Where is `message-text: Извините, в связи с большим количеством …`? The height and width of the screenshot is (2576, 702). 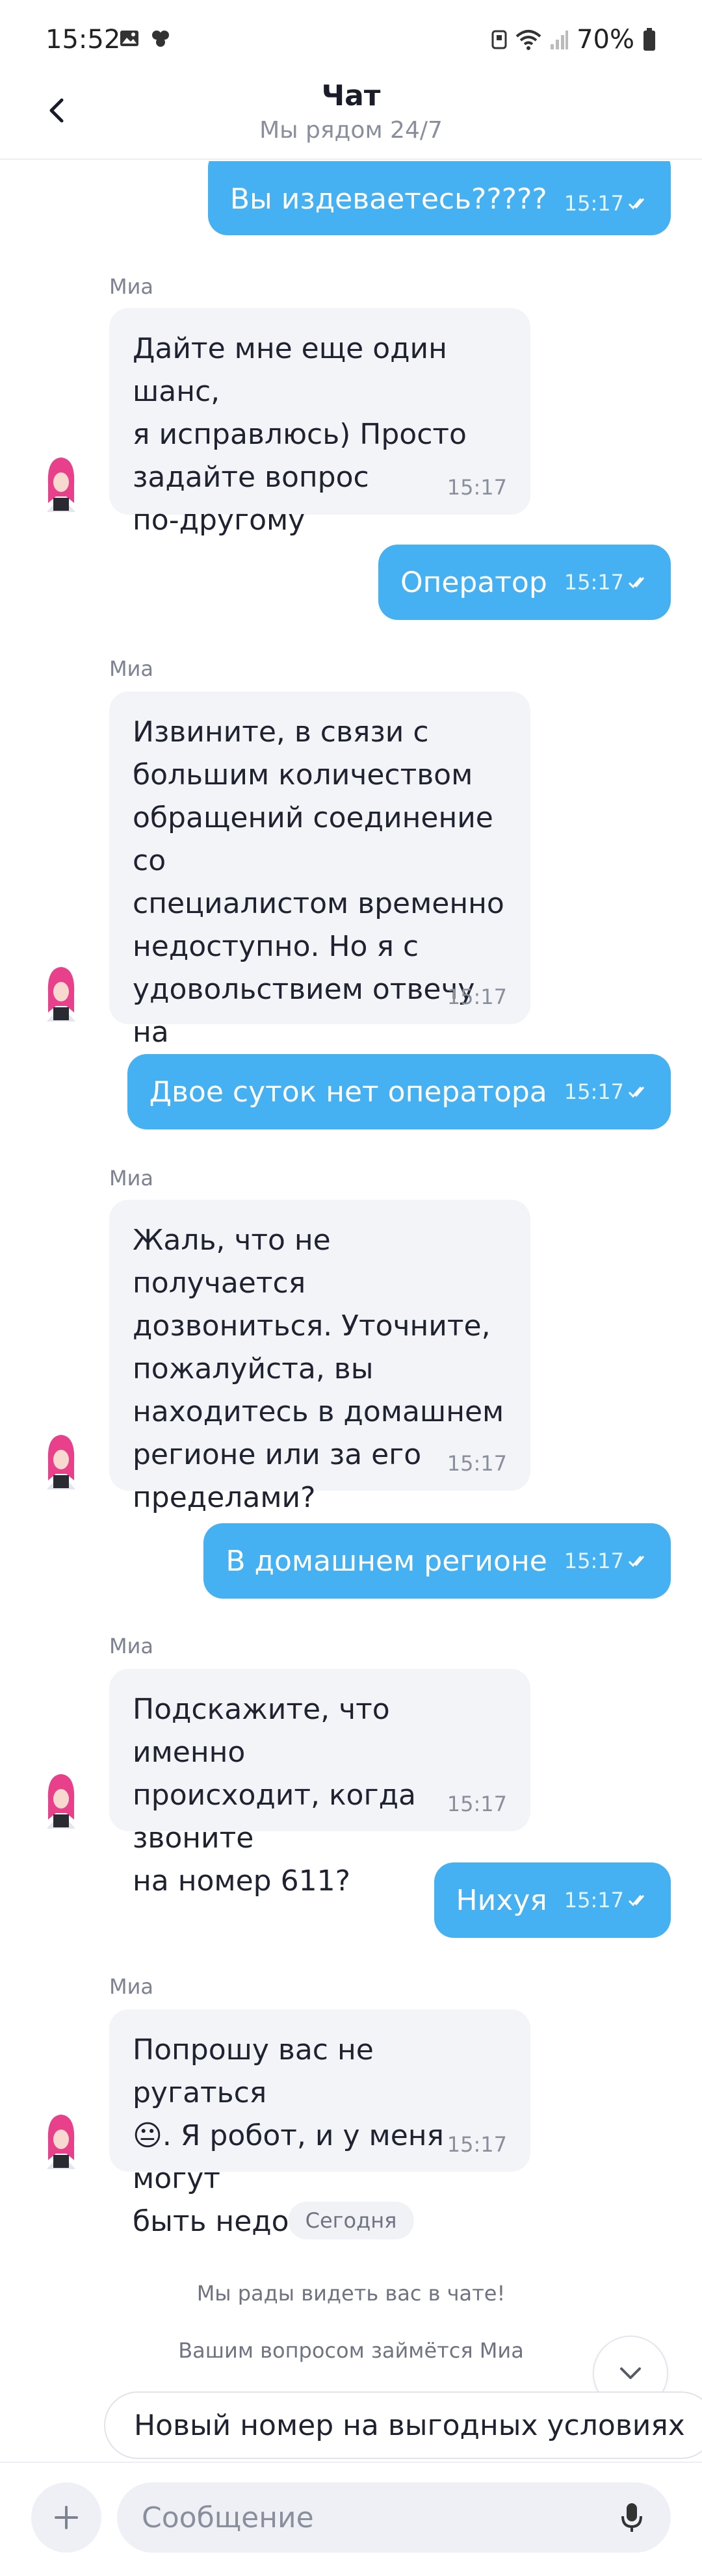
message-text: Извините, в связи с большим количеством … is located at coordinates (318, 904).